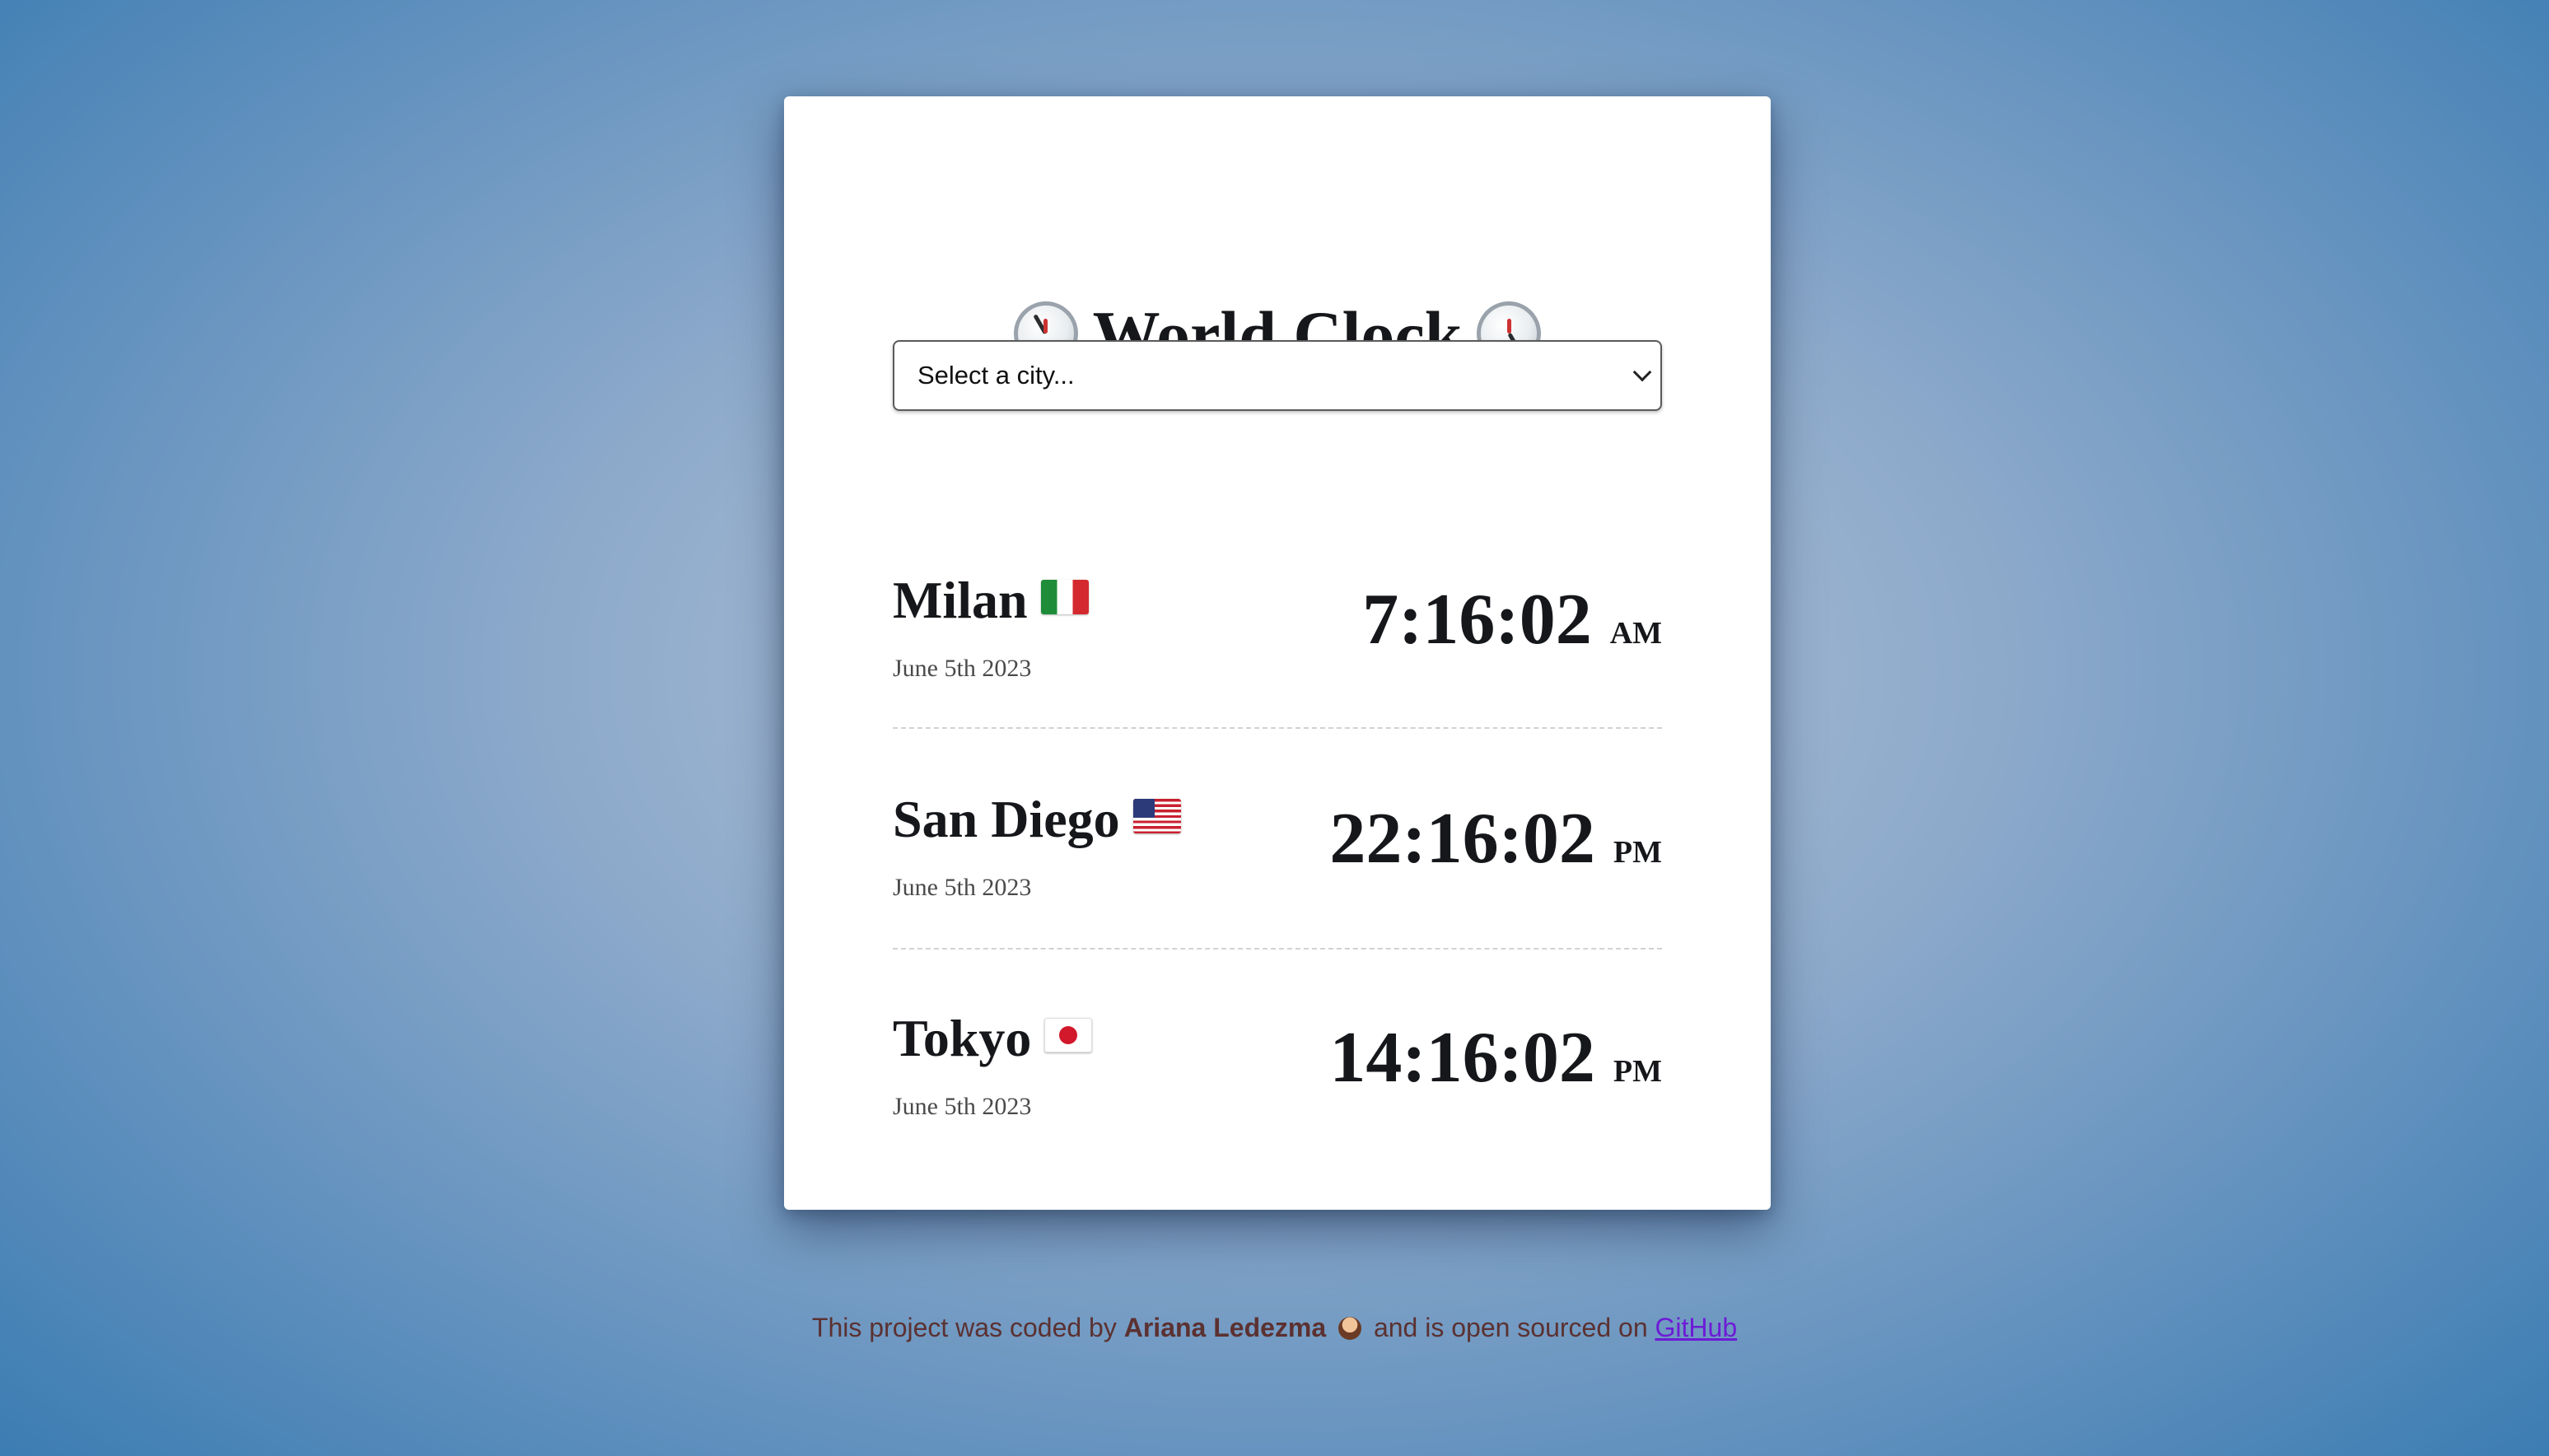 The height and width of the screenshot is (1456, 2549). Describe the element at coordinates (1037, 819) in the screenshot. I see `city-name: San Diego` at that location.